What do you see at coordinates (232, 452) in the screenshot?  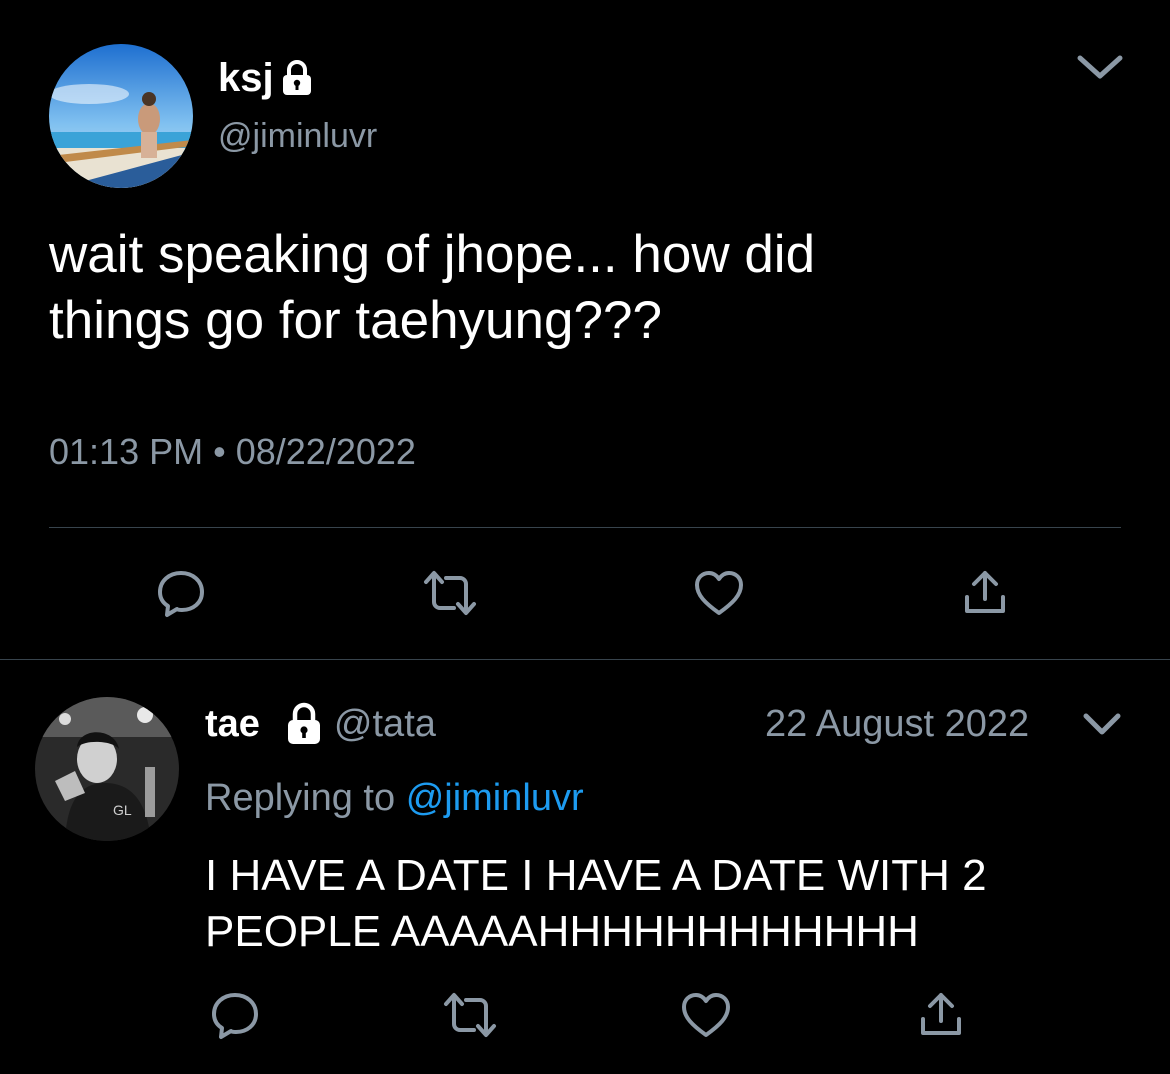 I see `tweet-timestamp: 01:13 PM • 08/22/2022` at bounding box center [232, 452].